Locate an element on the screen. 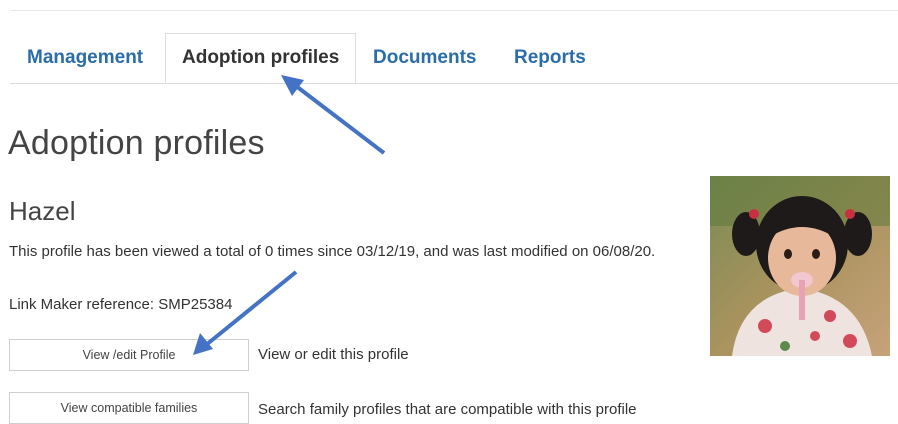  link-maker-reference: Link Maker reference: SMP25384 is located at coordinates (121, 304).